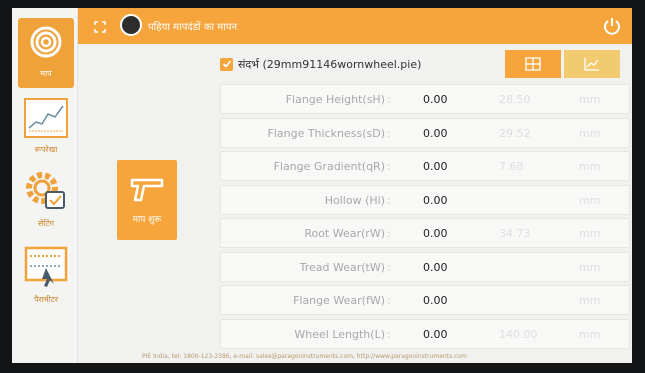  I want to click on fullscreen-icon, so click(100, 25).